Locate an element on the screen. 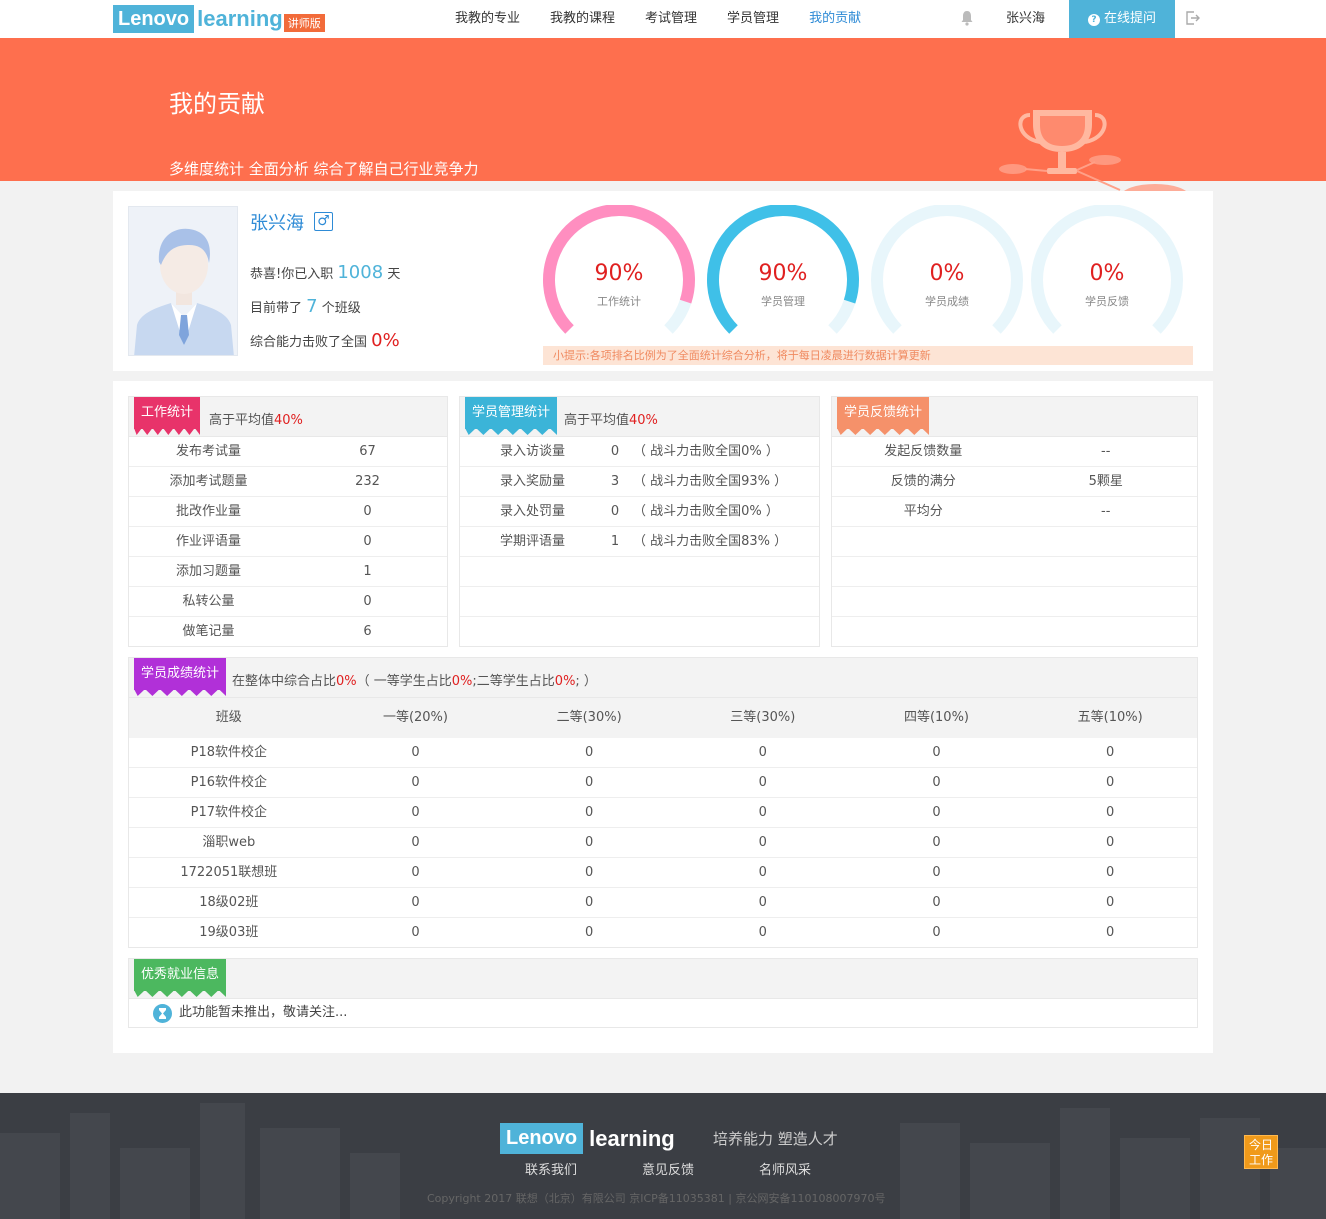 The width and height of the screenshot is (1326, 1219). row-value: 1 is located at coordinates (367, 571).